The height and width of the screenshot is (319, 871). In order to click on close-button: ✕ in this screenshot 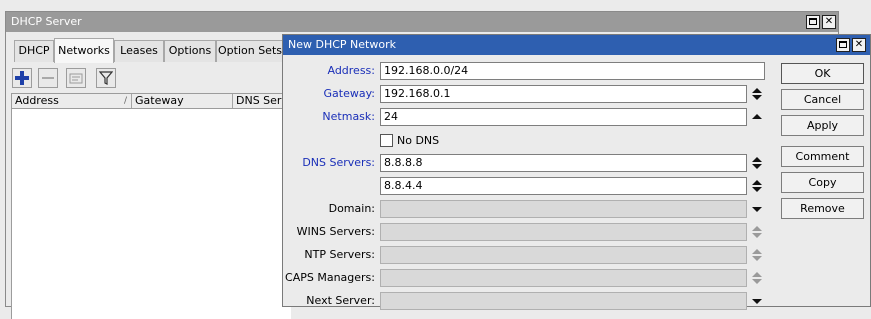, I will do `click(829, 22)`.